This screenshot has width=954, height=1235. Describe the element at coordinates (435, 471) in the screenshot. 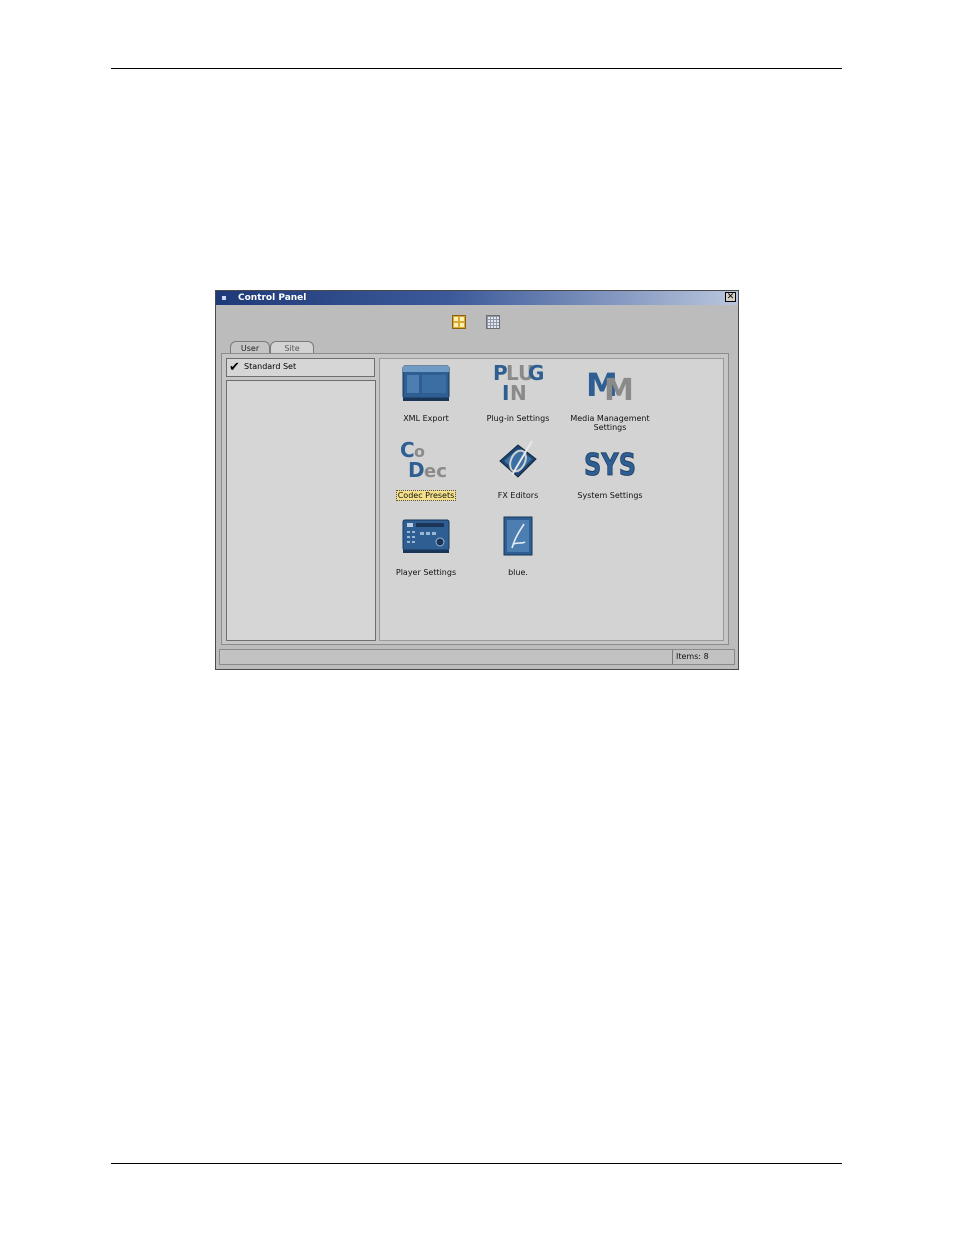

I see `svg-text: ec` at that location.